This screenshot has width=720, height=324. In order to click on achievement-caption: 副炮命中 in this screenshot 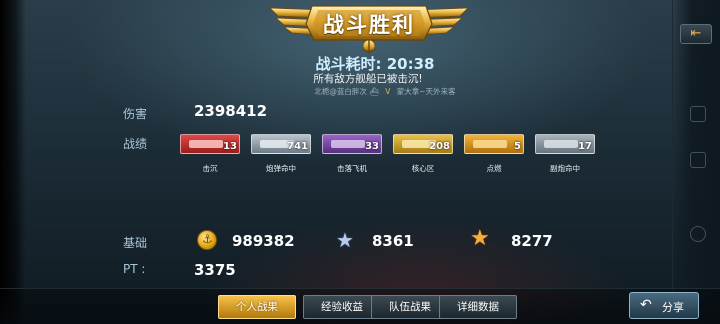, I will do `click(565, 168)`.